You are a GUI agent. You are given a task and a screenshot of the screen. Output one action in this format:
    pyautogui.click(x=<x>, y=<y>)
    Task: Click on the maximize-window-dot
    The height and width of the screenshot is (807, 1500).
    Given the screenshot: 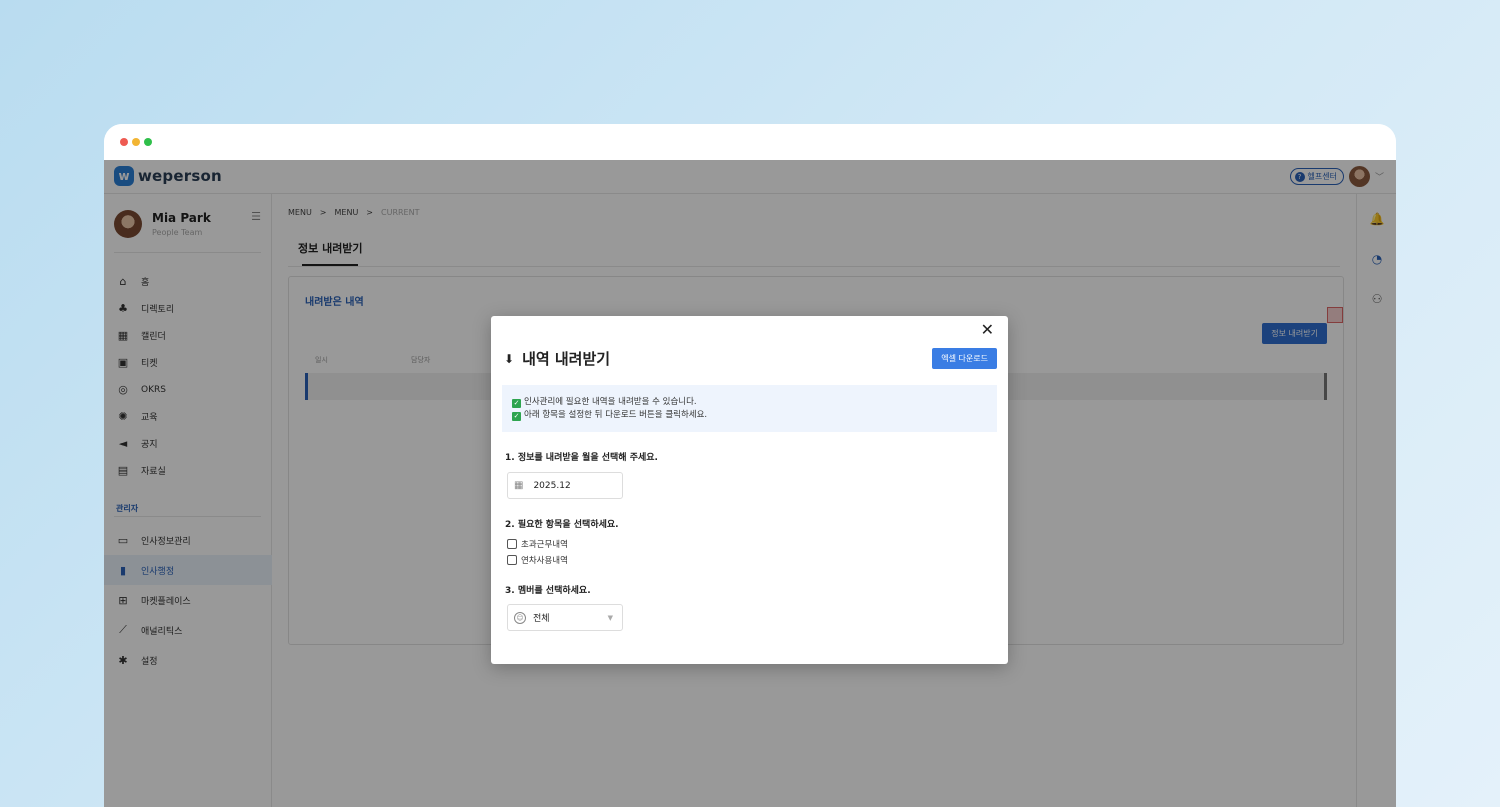 What is the action you would take?
    pyautogui.click(x=148, y=142)
    